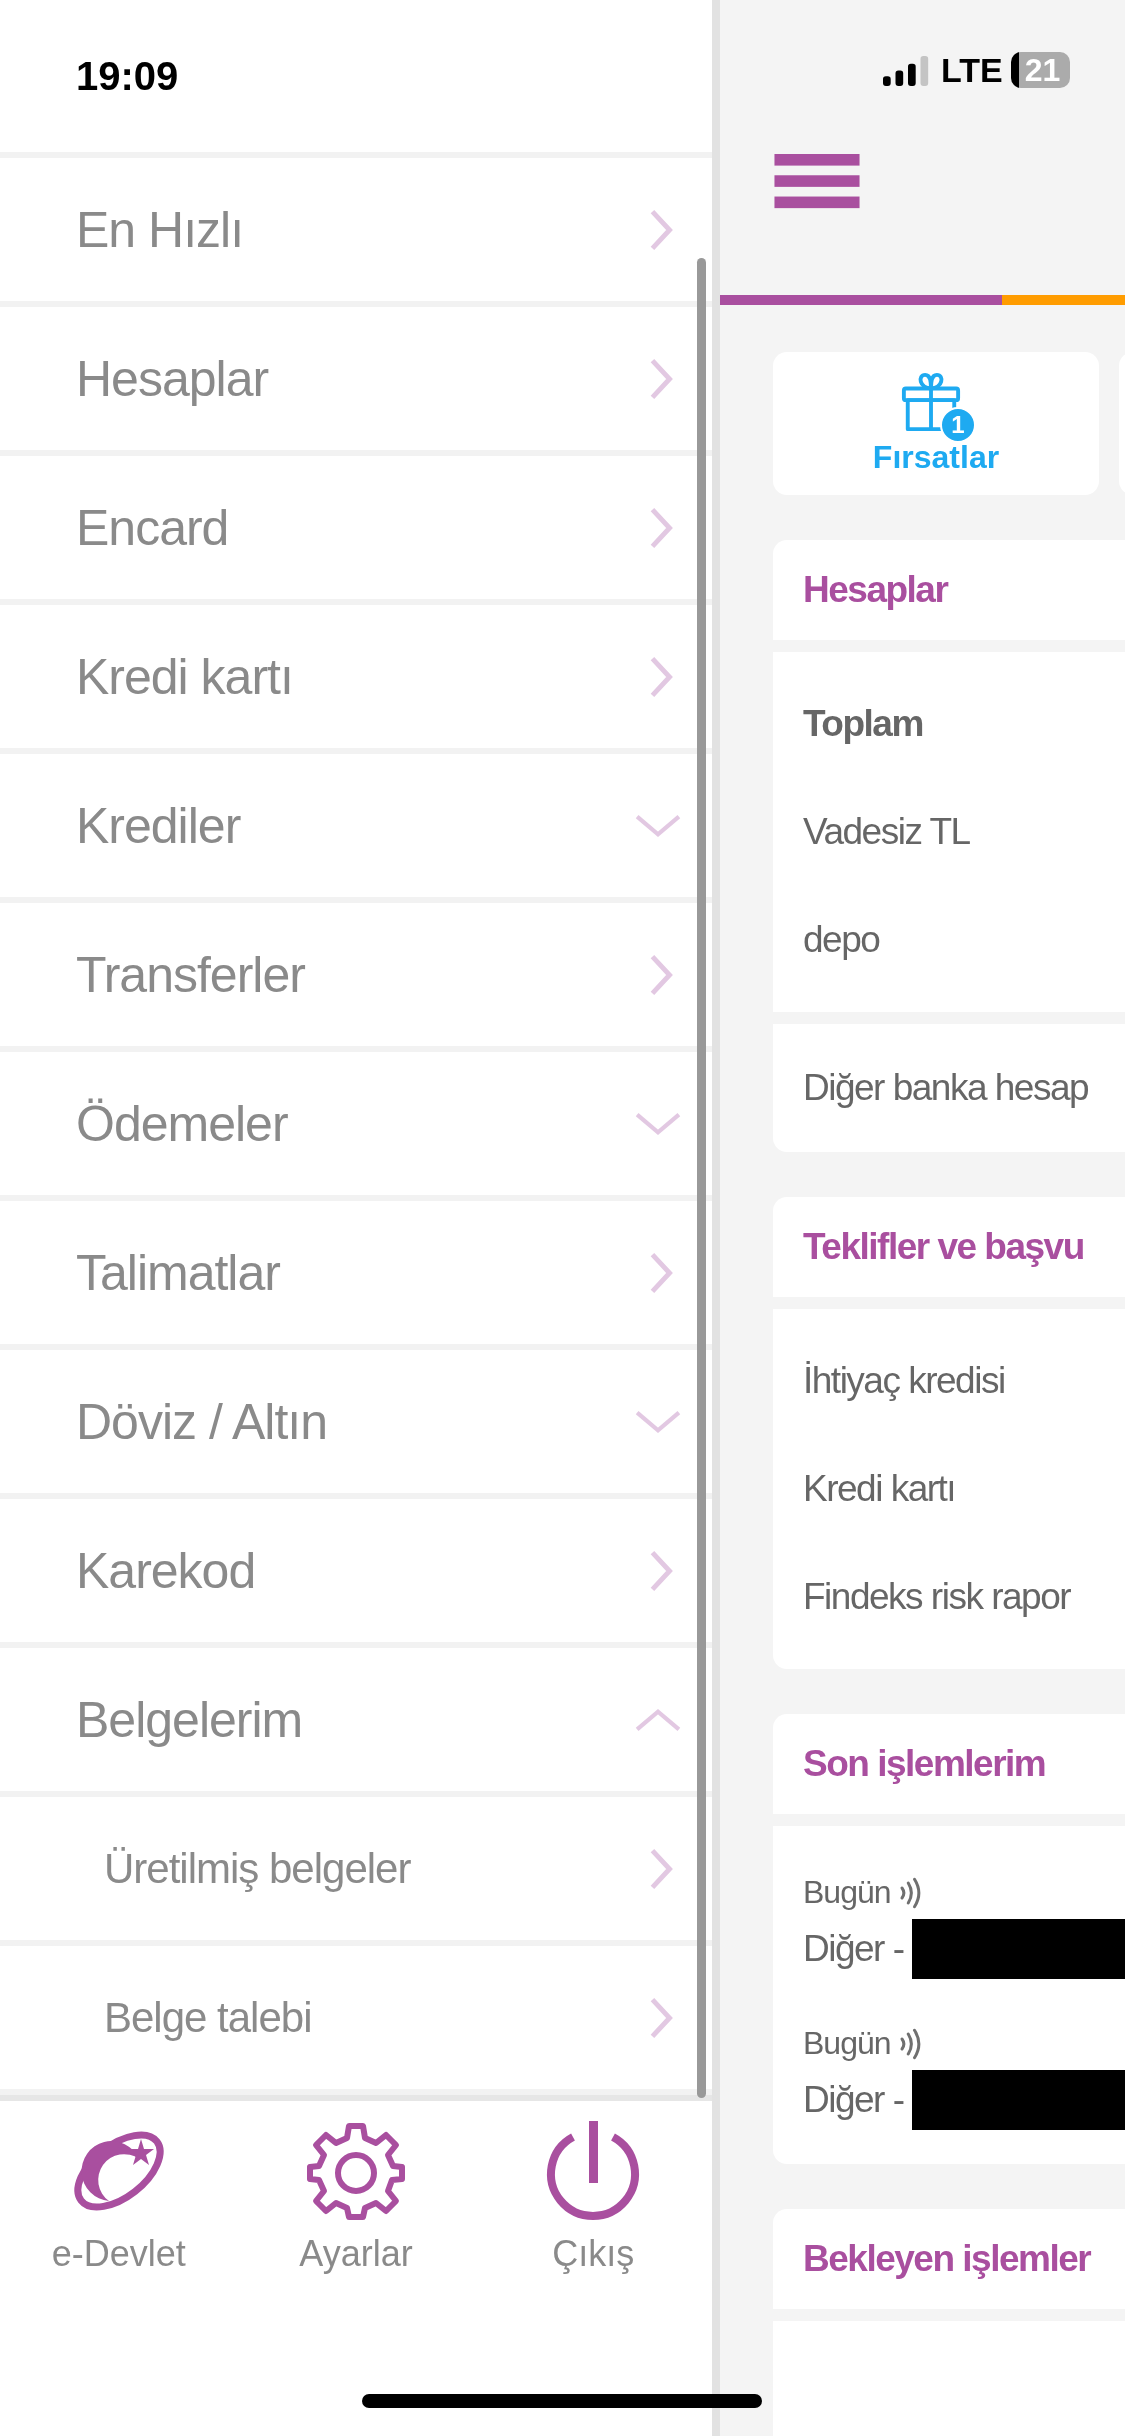 This screenshot has height=2436, width=1125. What do you see at coordinates (958, 425) in the screenshot?
I see `notification-badge: 1` at bounding box center [958, 425].